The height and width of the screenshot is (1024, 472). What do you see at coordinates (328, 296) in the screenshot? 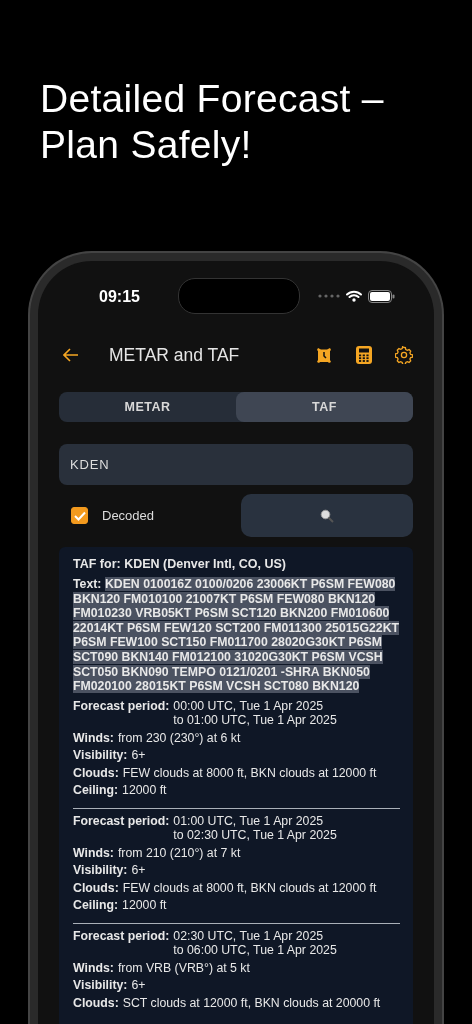
I see `signal-icon` at bounding box center [328, 296].